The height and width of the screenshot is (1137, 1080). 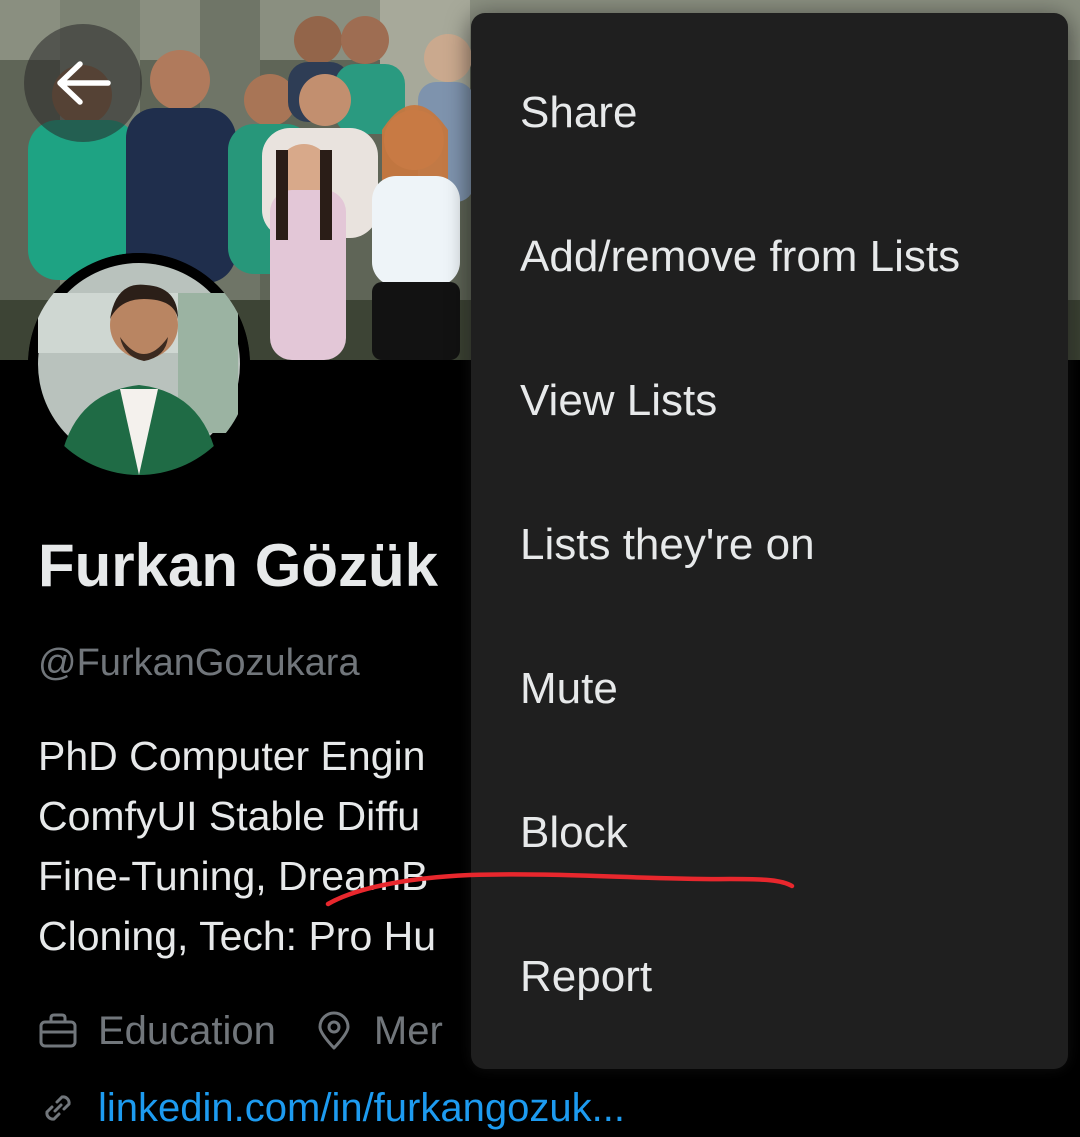 What do you see at coordinates (58, 1108) in the screenshot?
I see `link-icon` at bounding box center [58, 1108].